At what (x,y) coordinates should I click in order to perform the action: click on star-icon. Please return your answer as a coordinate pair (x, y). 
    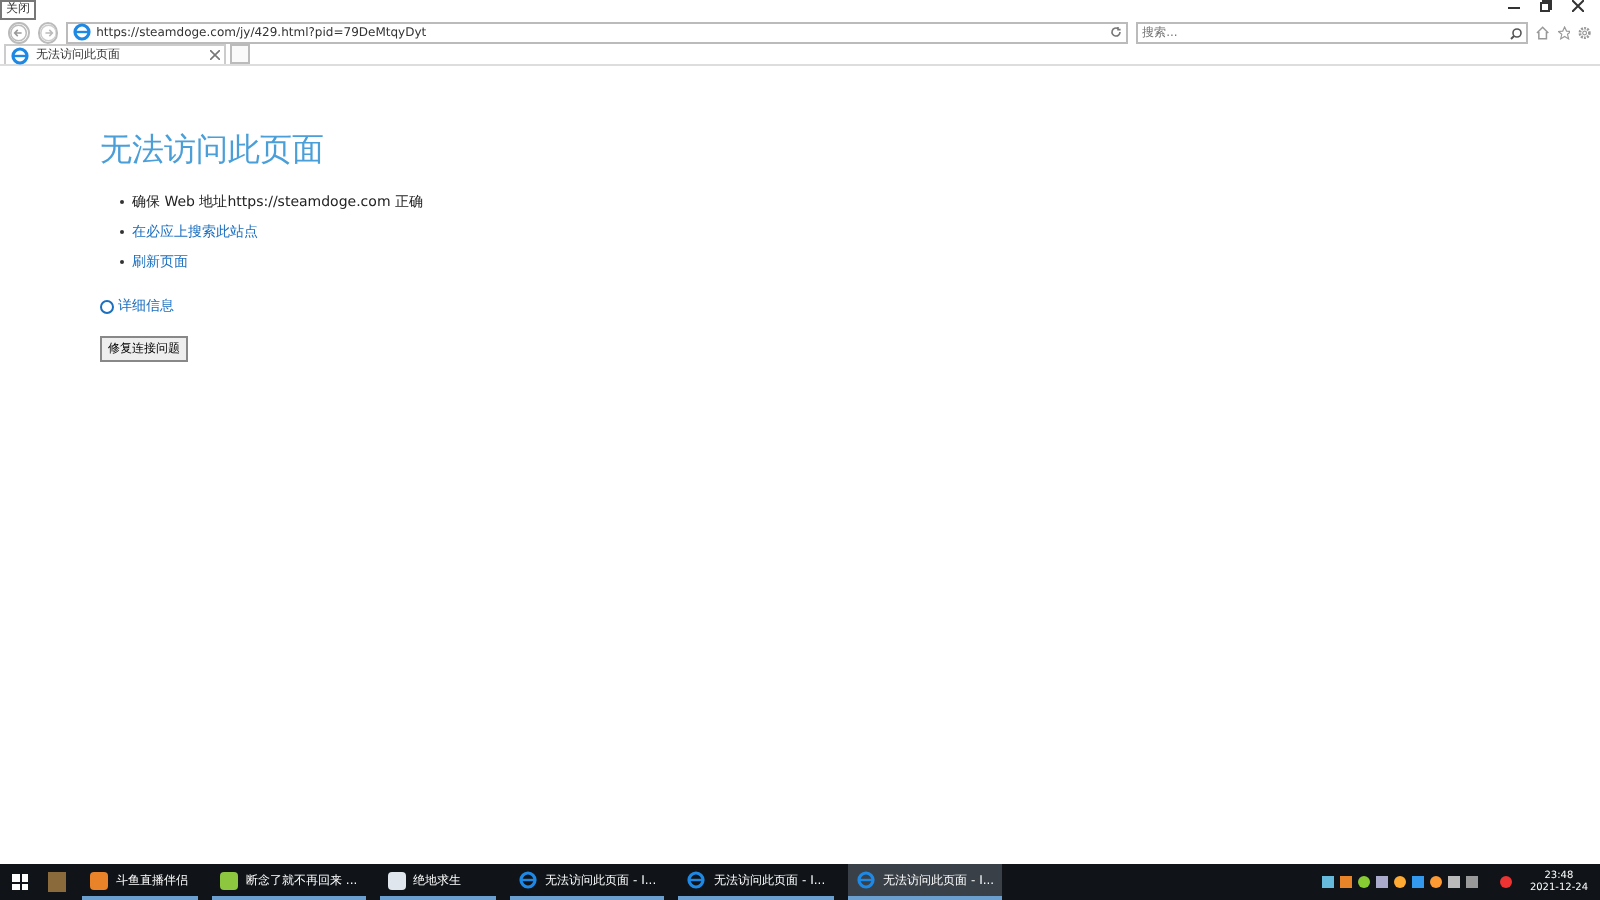
    Looking at the image, I should click on (1564, 32).